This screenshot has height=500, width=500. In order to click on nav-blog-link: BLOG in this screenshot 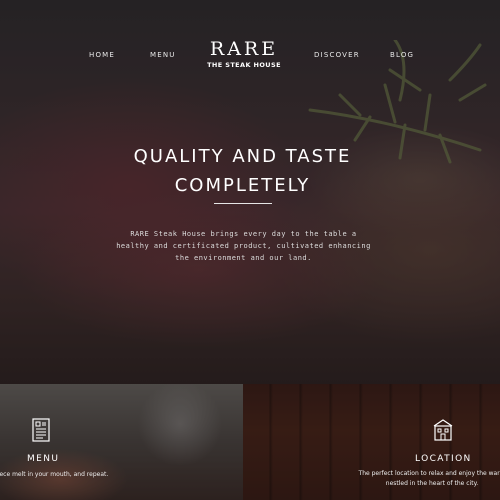, I will do `click(402, 55)`.